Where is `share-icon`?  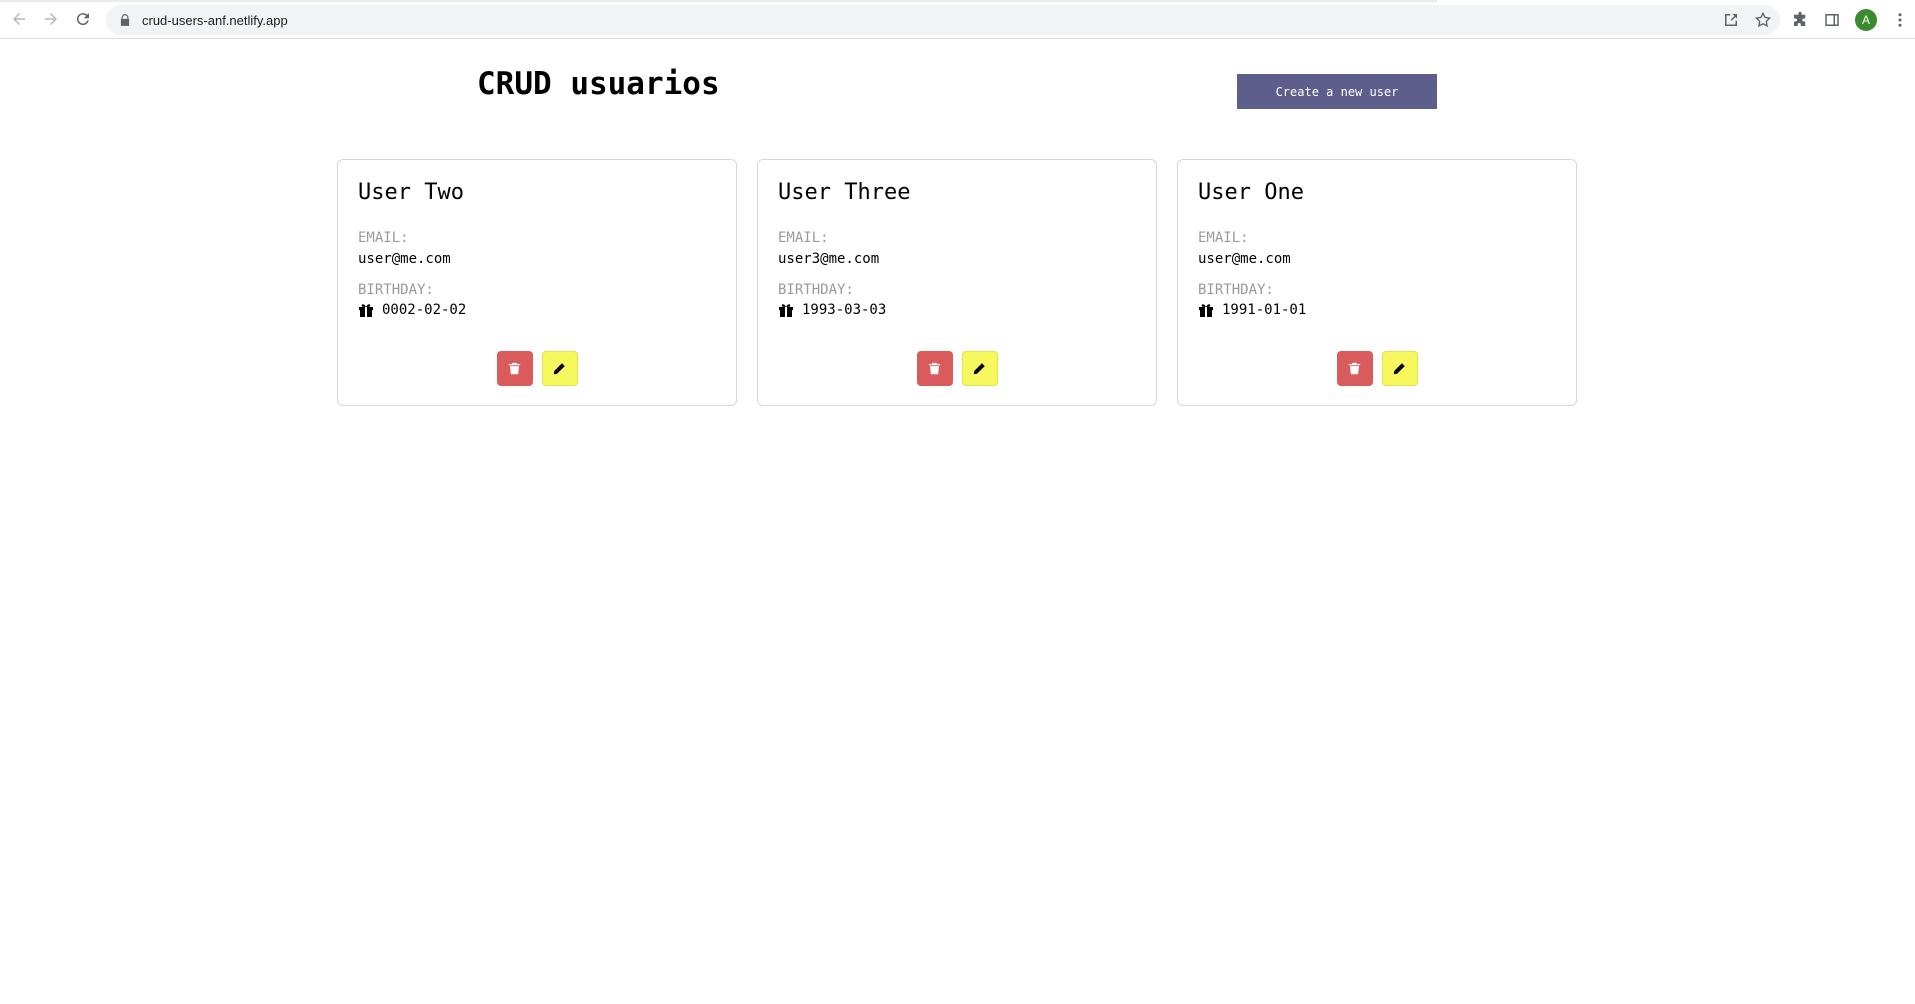 share-icon is located at coordinates (1731, 20).